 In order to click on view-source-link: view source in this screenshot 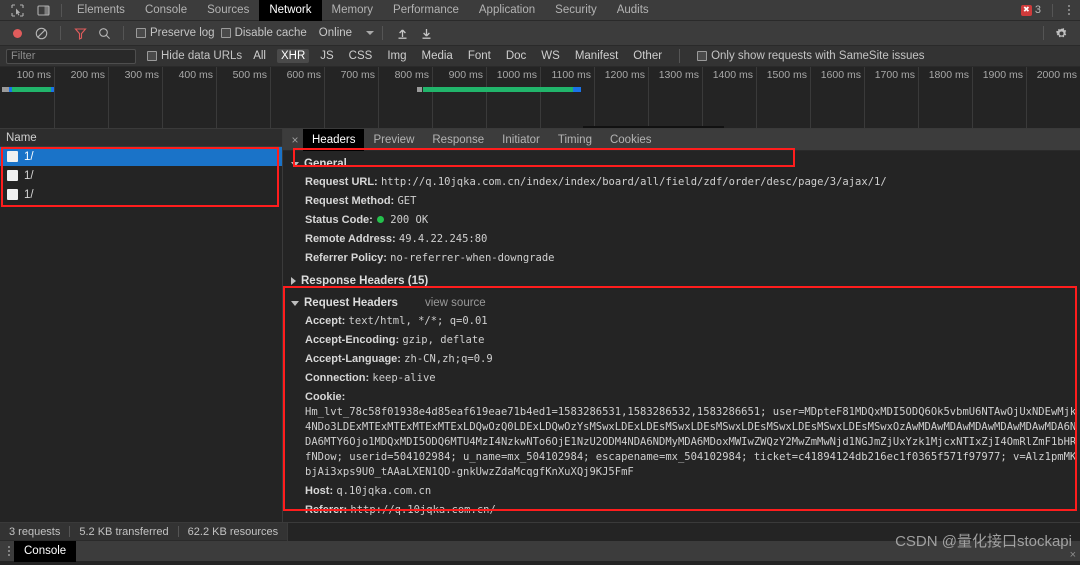, I will do `click(455, 303)`.